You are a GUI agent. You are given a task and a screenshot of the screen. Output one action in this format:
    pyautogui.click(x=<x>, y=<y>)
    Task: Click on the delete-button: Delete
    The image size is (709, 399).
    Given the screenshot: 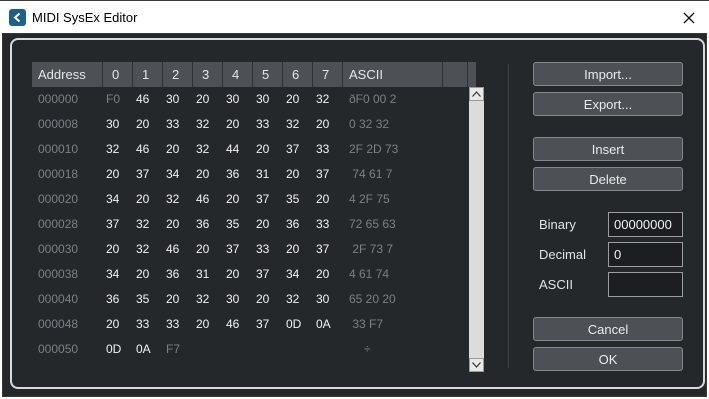 What is the action you would take?
    pyautogui.click(x=608, y=179)
    